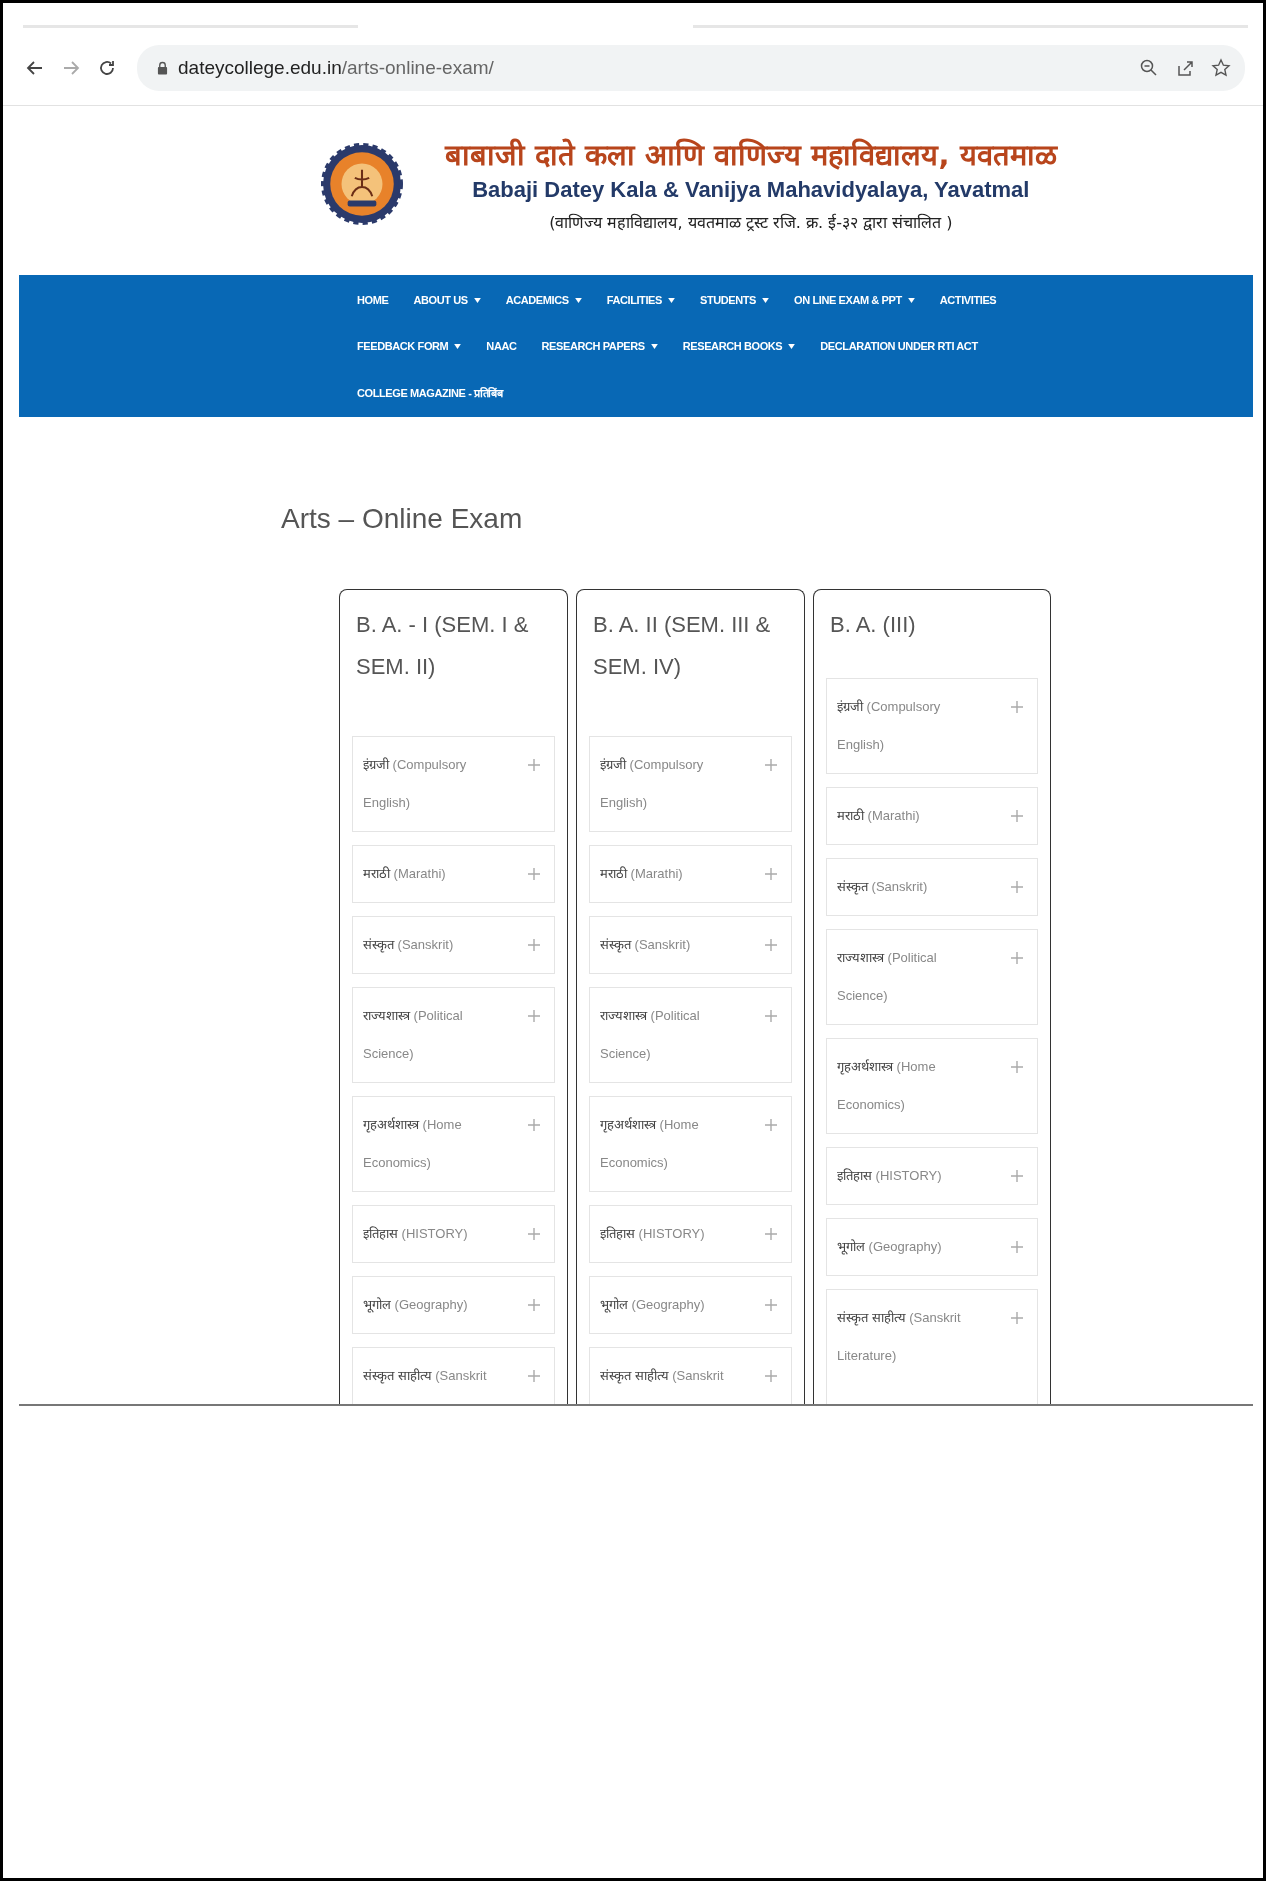 The height and width of the screenshot is (1881, 1266). Describe the element at coordinates (107, 68) in the screenshot. I see `reload-icon` at that location.